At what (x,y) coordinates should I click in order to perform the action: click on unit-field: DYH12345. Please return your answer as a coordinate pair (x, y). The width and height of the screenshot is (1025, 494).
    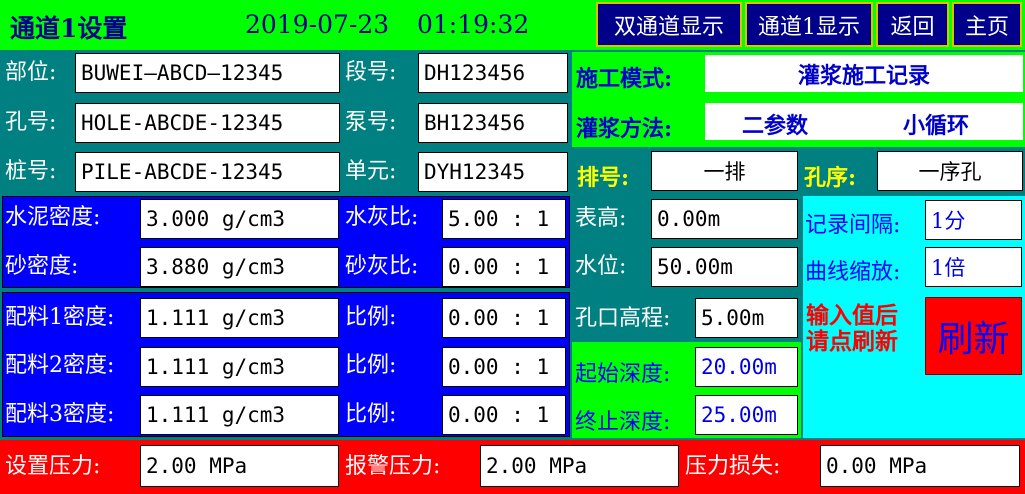
    Looking at the image, I should click on (493, 172).